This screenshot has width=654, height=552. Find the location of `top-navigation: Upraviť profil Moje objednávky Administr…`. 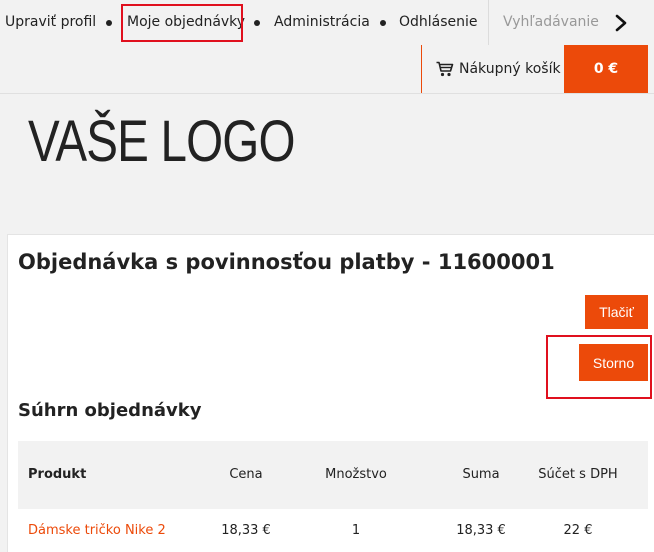

top-navigation: Upraviť profil Moje objednávky Administr… is located at coordinates (327, 22).